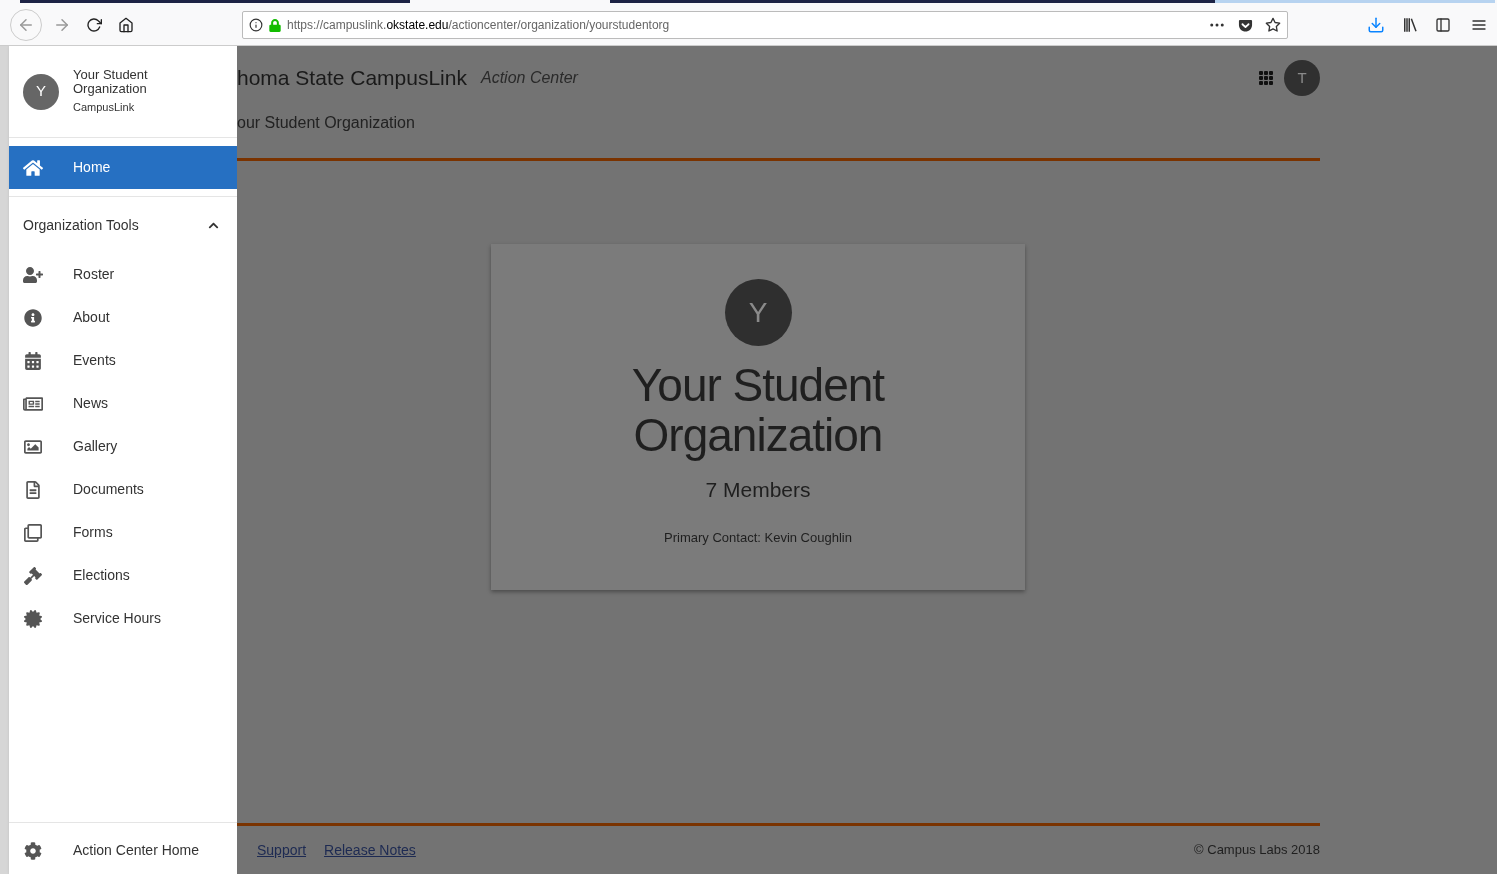  What do you see at coordinates (123, 532) in the screenshot?
I see `nav-item: Forms` at bounding box center [123, 532].